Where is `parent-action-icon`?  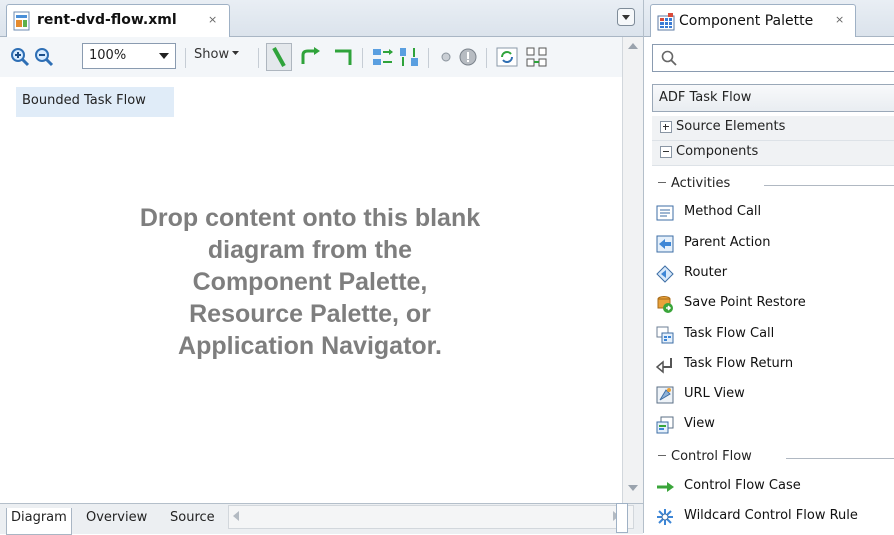 parent-action-icon is located at coordinates (665, 244).